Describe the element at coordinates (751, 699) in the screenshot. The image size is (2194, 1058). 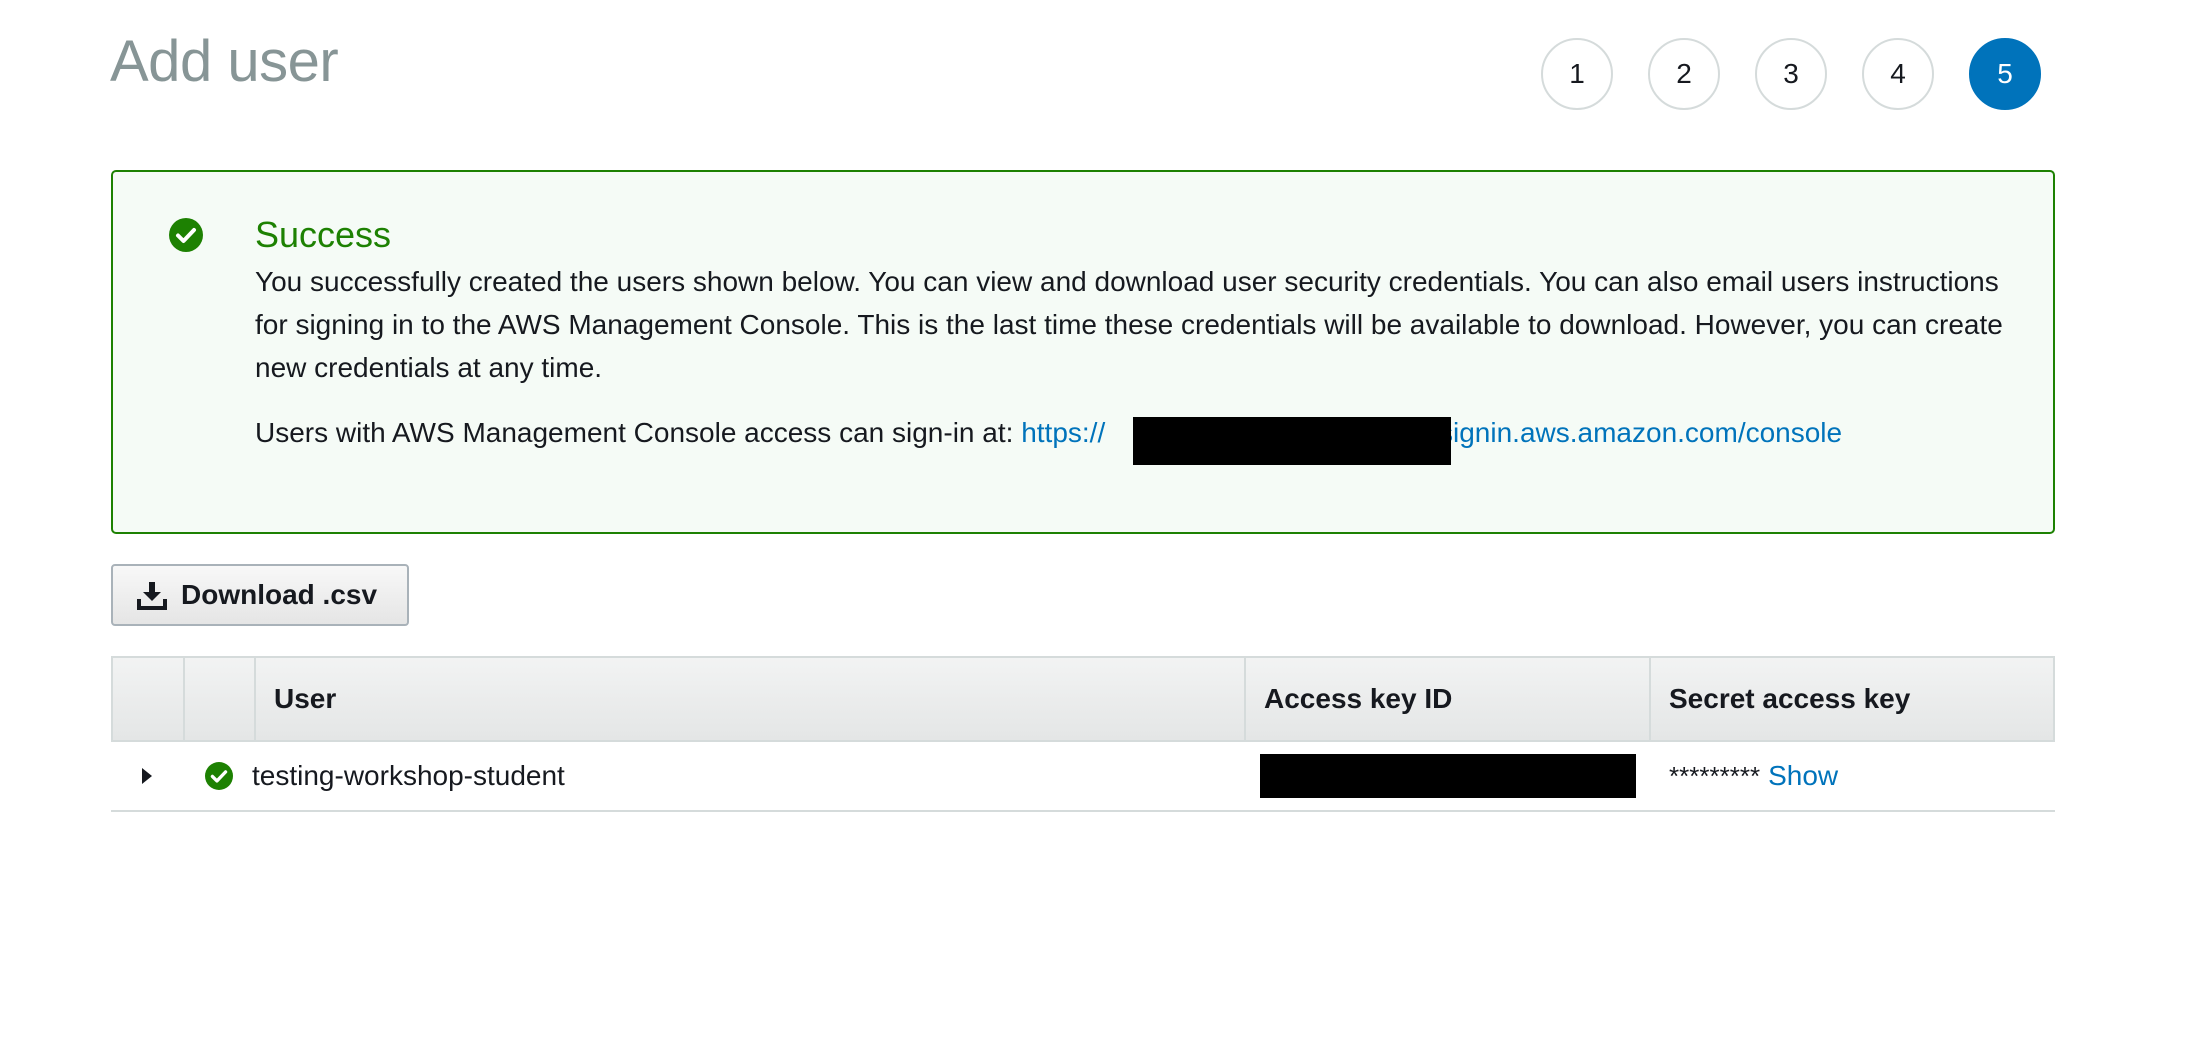
I see `header-user: User` at that location.